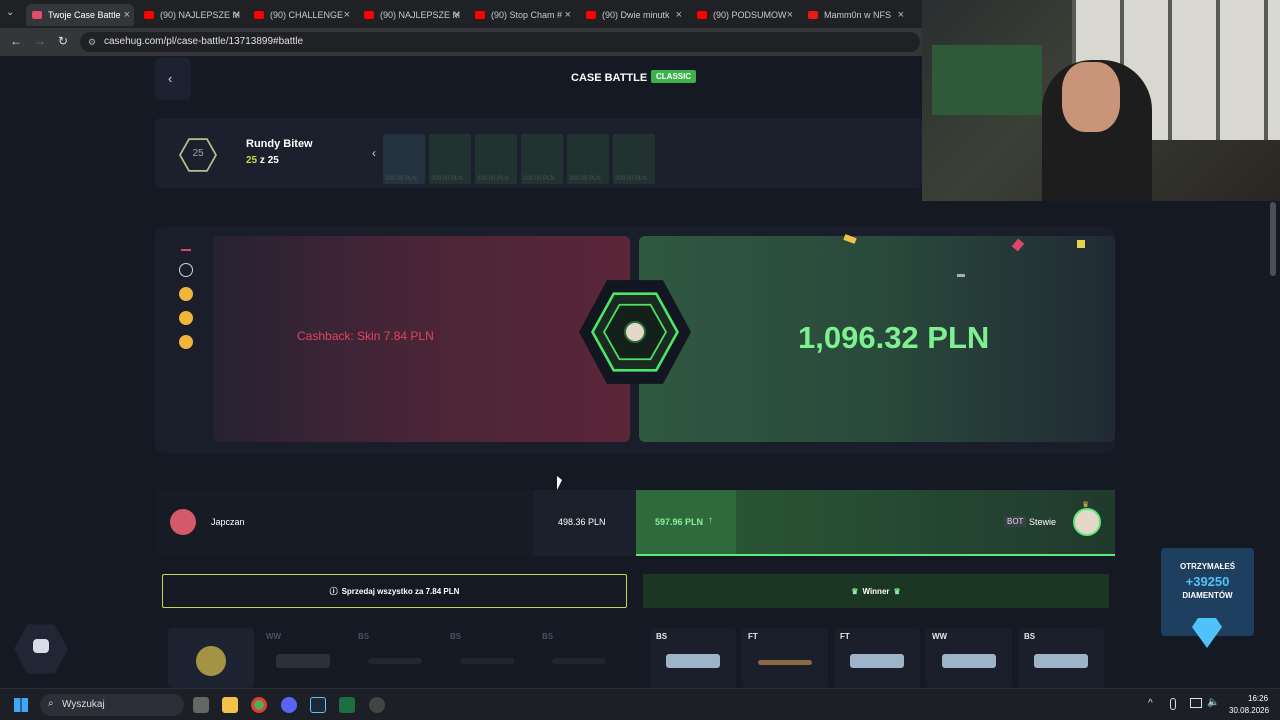 This screenshot has height=720, width=1280. Describe the element at coordinates (259, 705) in the screenshot. I see `chrome-icon` at that location.